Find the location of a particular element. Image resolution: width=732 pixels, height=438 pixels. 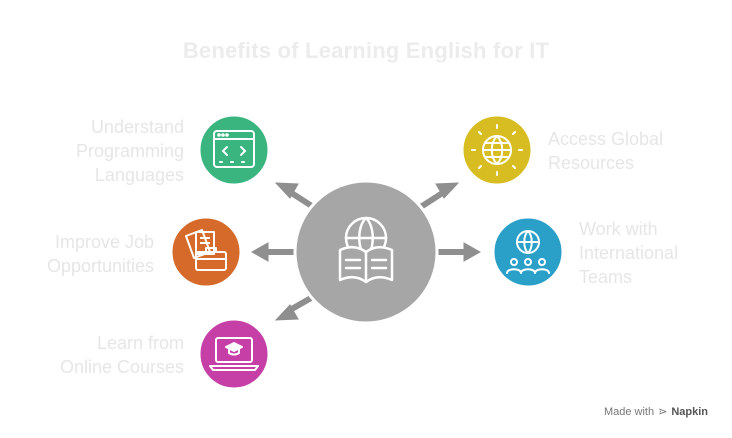

napkin-logo-icon: ⋗ is located at coordinates (663, 412).